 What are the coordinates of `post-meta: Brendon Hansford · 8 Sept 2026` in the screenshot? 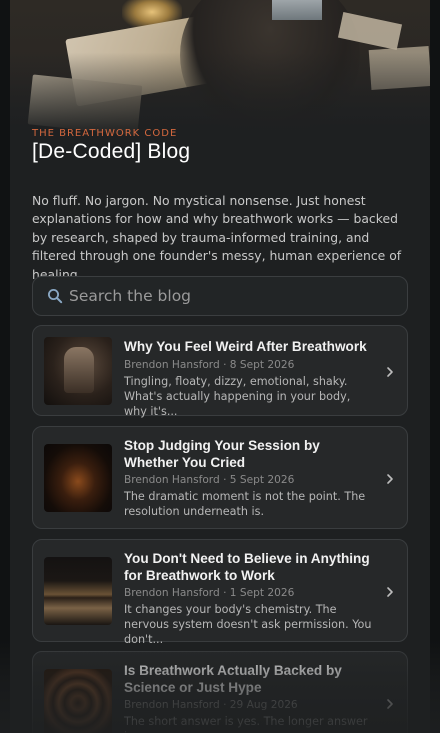 It's located at (209, 364).